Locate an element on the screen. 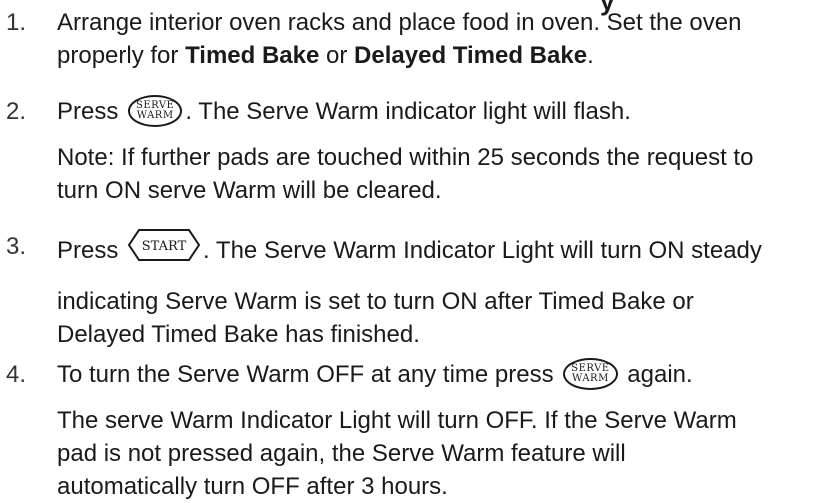  step-text: or is located at coordinates (337, 55).